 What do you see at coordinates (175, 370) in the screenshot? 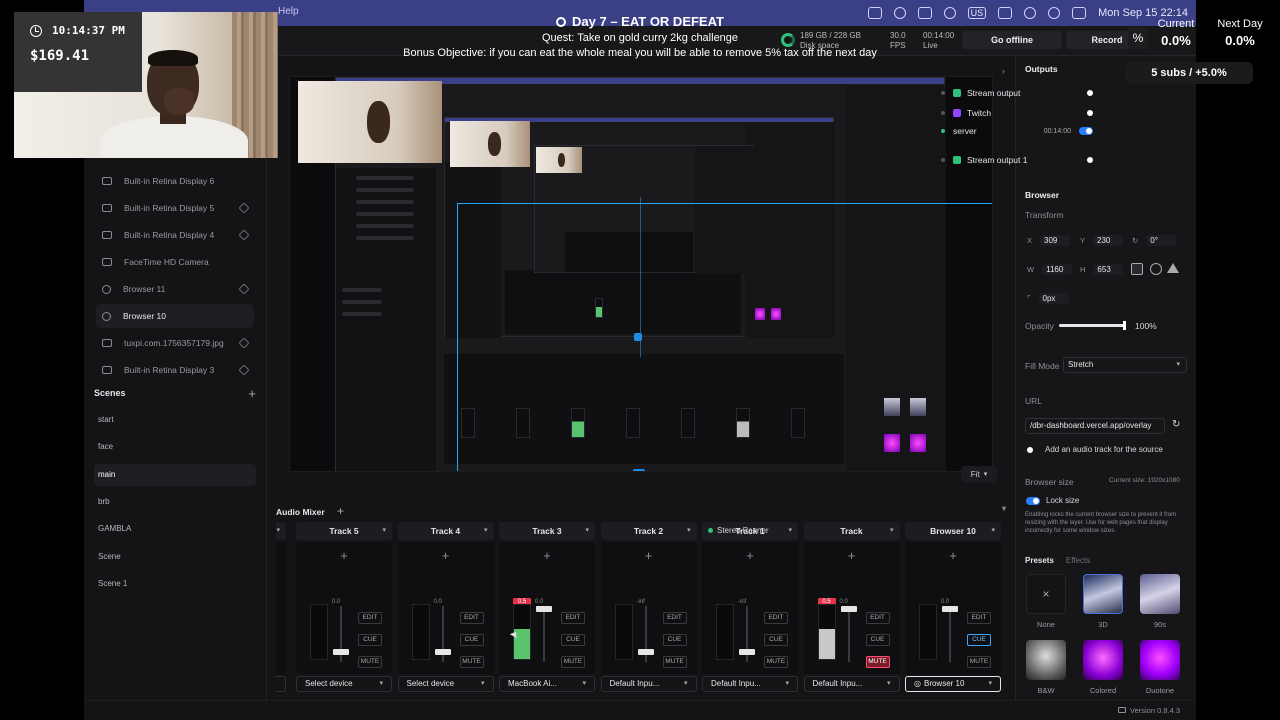
I see `source-item-display-3: Built-in Retina Display 3` at bounding box center [175, 370].